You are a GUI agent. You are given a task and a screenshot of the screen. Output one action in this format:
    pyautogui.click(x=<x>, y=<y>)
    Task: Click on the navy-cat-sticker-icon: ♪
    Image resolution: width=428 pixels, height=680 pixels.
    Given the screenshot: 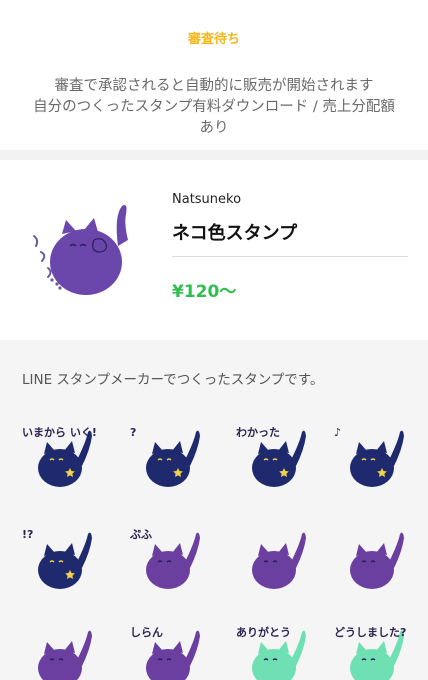 What is the action you would take?
    pyautogui.click(x=370, y=456)
    